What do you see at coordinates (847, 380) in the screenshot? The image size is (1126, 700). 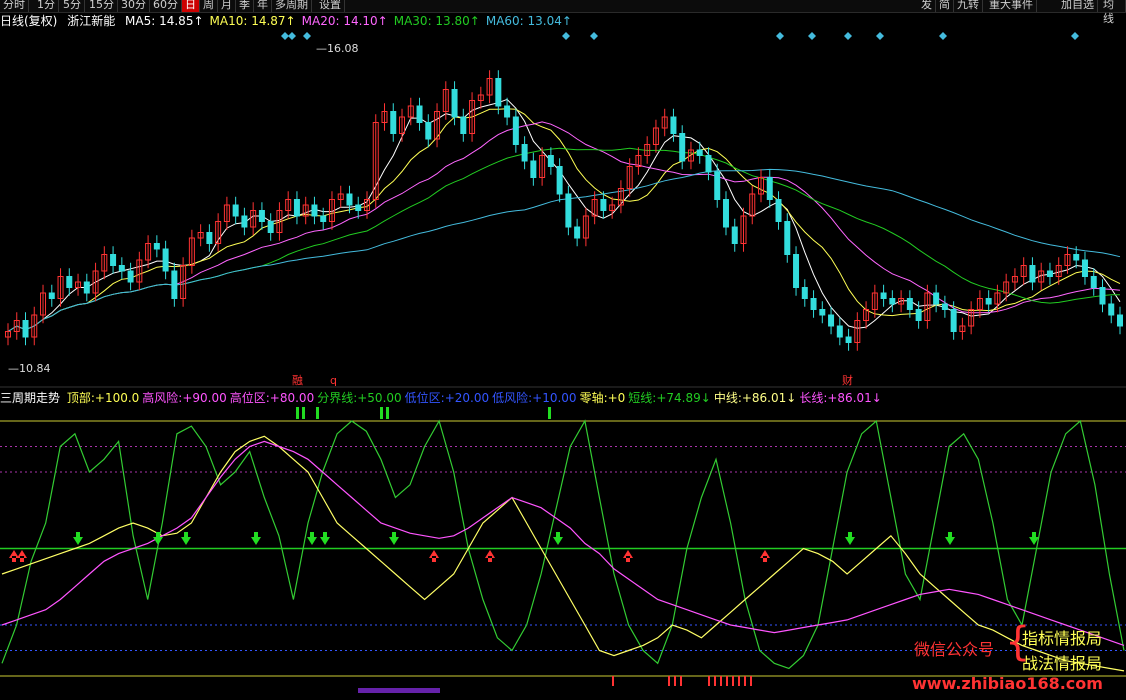 I see `event-label-2: 财` at bounding box center [847, 380].